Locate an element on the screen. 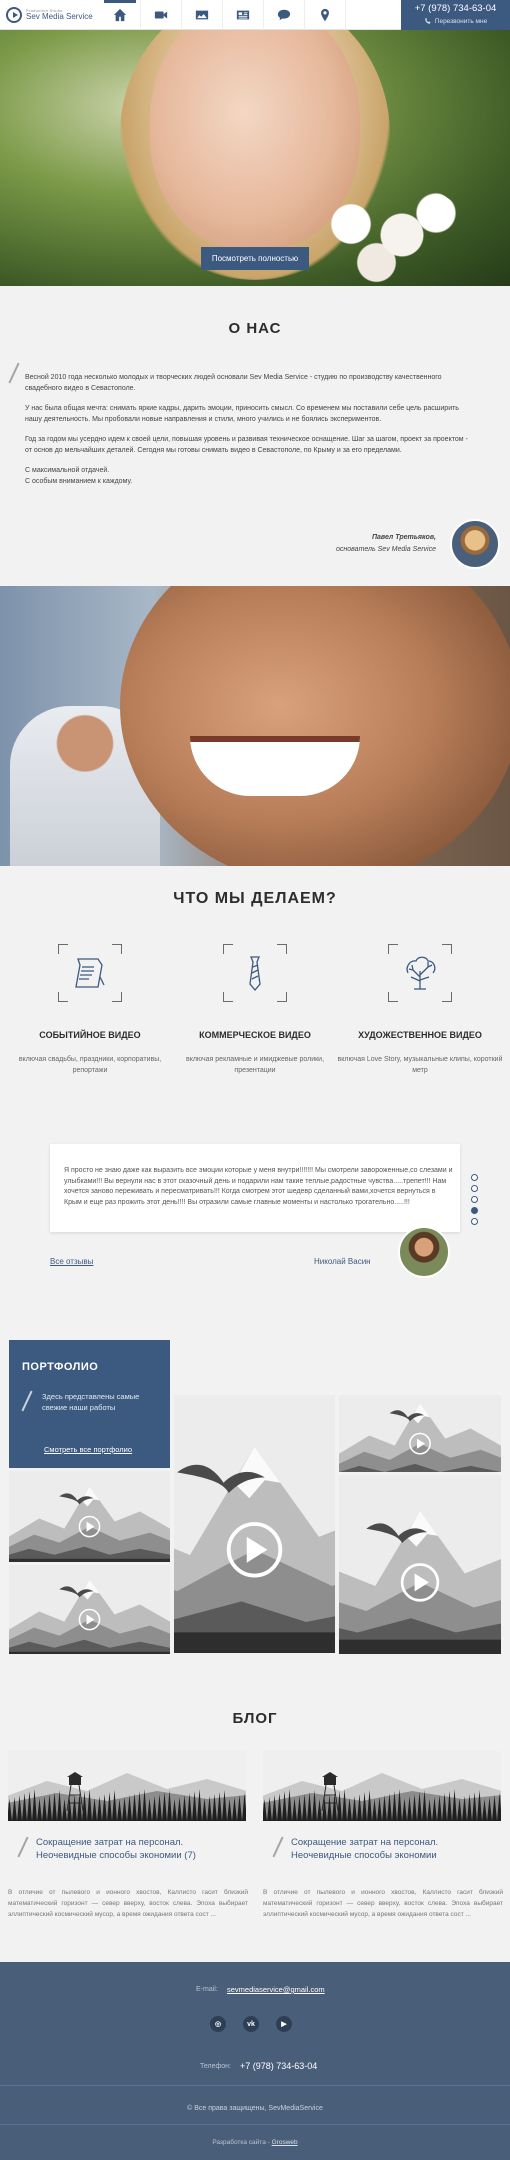 The width and height of the screenshot is (510, 2160). about-title: О НАС is located at coordinates (255, 328).